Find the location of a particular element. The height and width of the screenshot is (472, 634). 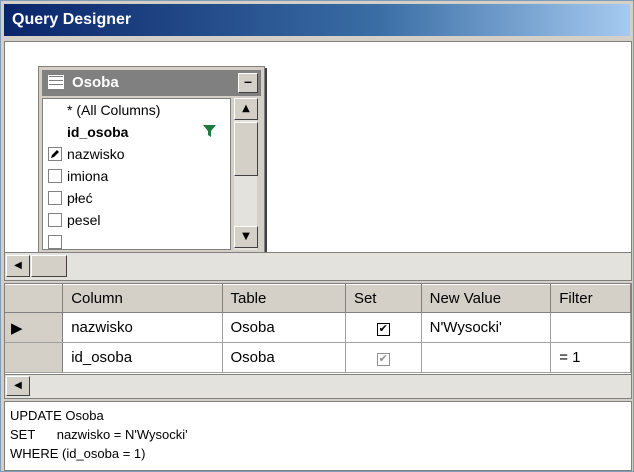

column-item-nazwisko: nazwisko is located at coordinates (136, 154).